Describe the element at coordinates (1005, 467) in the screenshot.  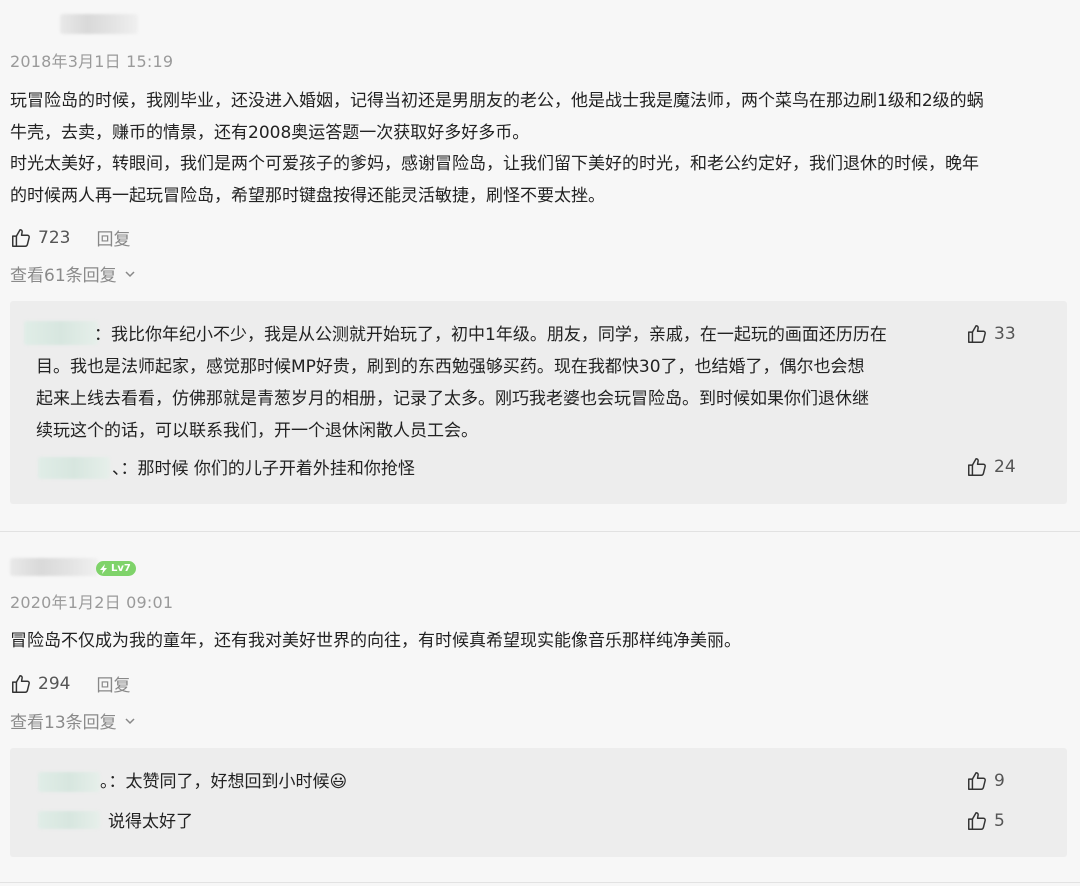
I see `reply-like-count: 24` at that location.